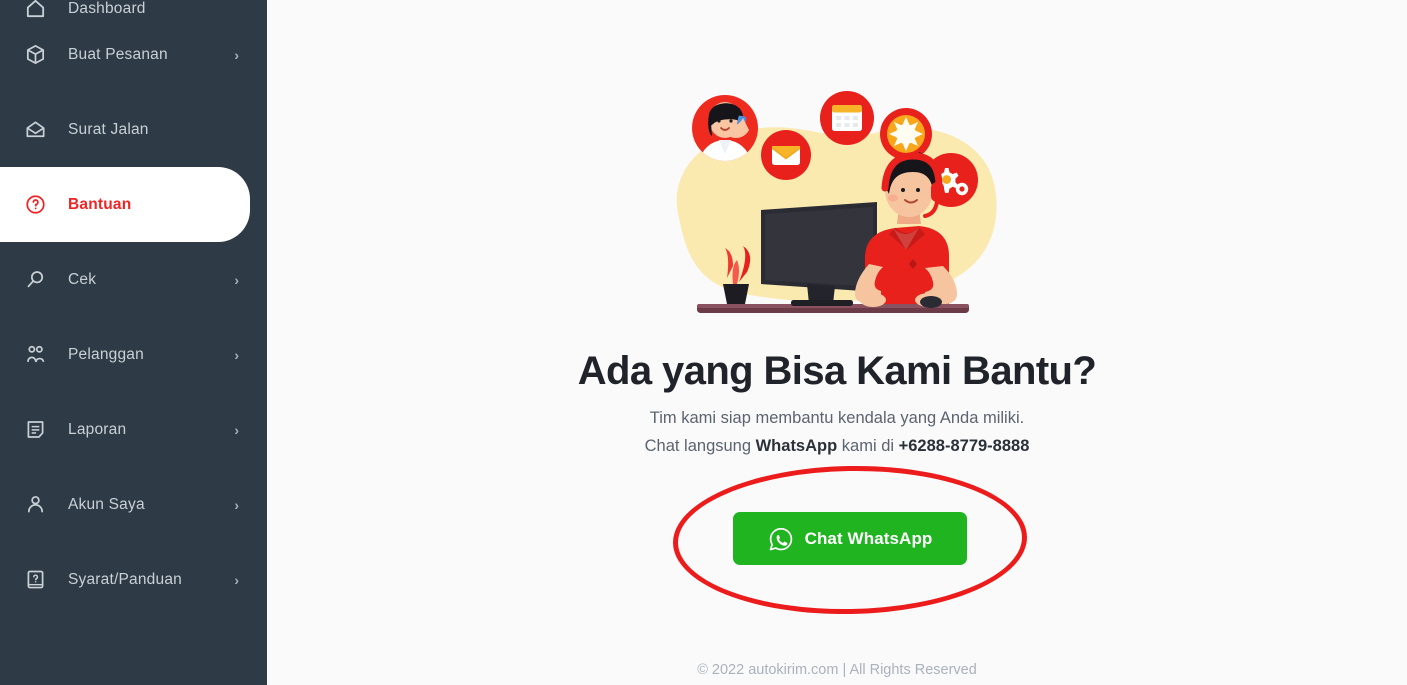  I want to click on sidebar-item-bantuan: Bantuan, so click(125, 204).